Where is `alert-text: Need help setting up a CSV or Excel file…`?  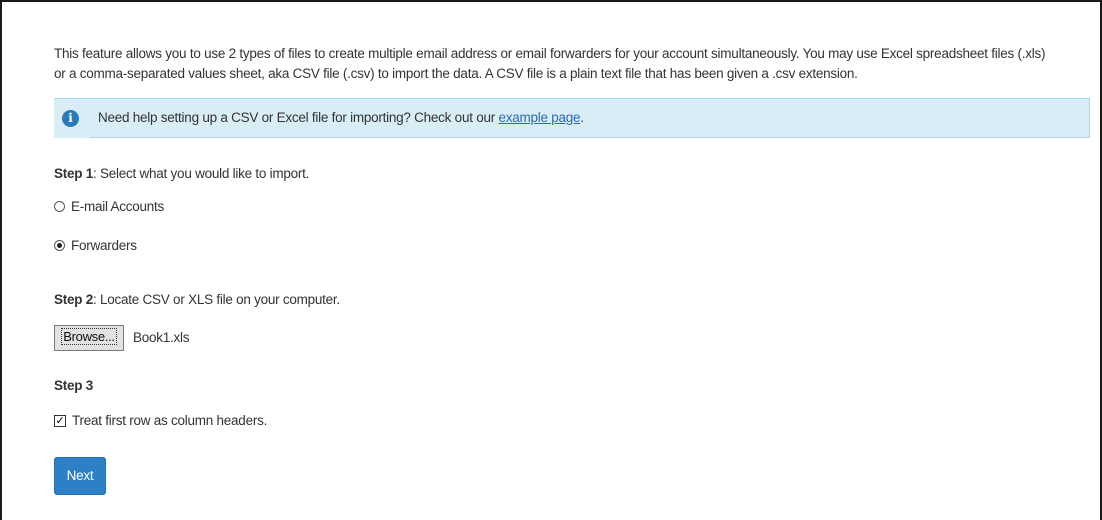 alert-text: Need help setting up a CSV or Excel file… is located at coordinates (298, 117).